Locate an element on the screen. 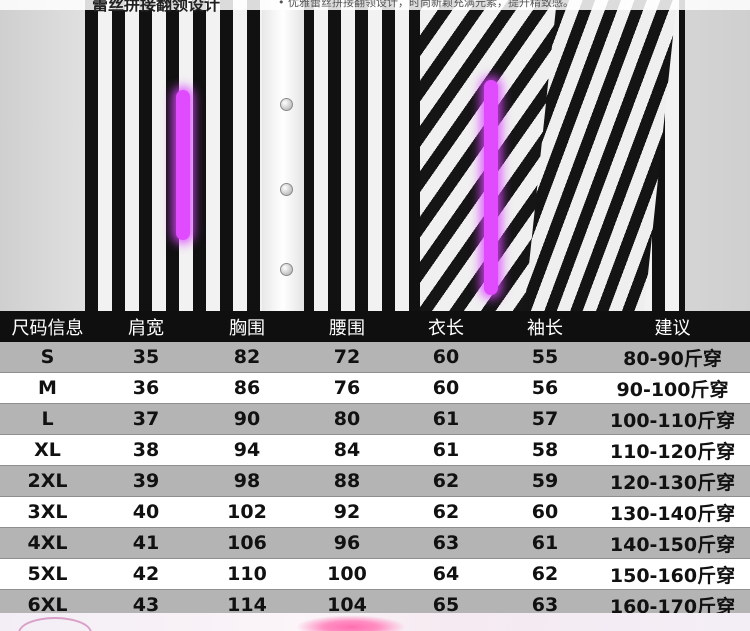 This screenshot has height=631, width=750. cell-sleeve-length: 55 is located at coordinates (545, 357).